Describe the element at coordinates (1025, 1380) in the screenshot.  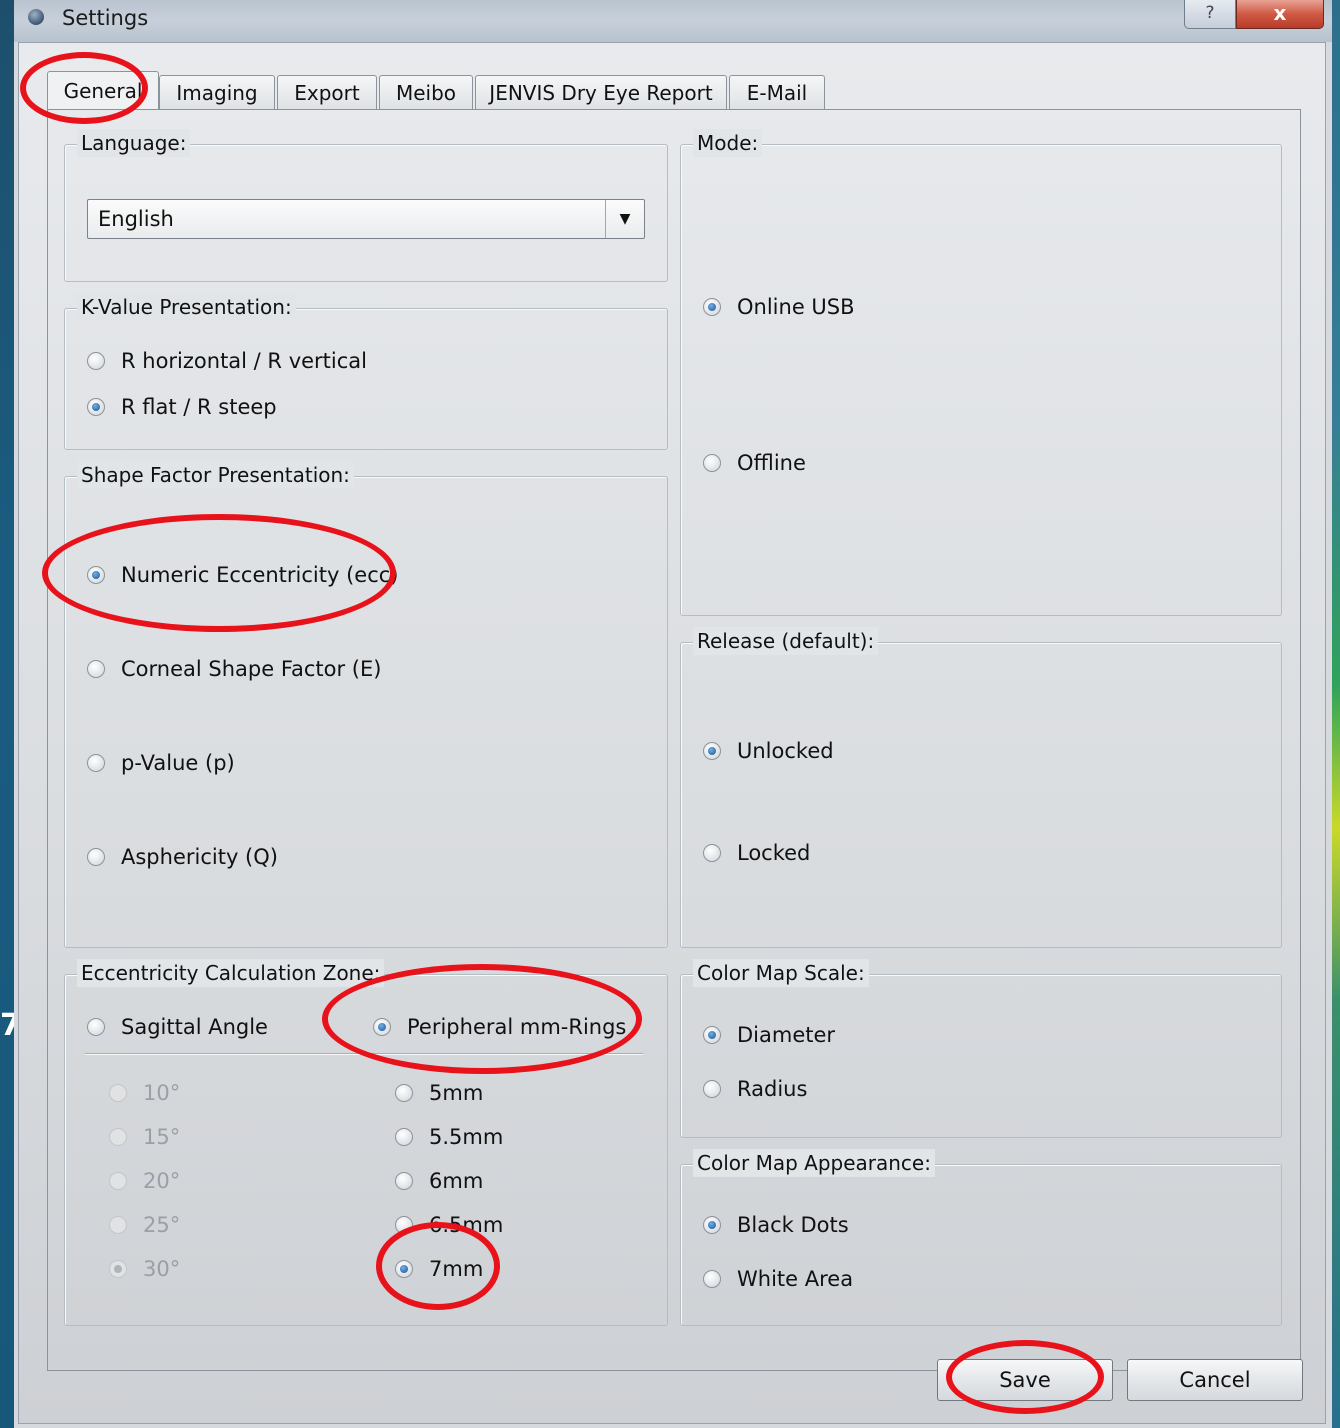
I see `save-button: Save` at that location.